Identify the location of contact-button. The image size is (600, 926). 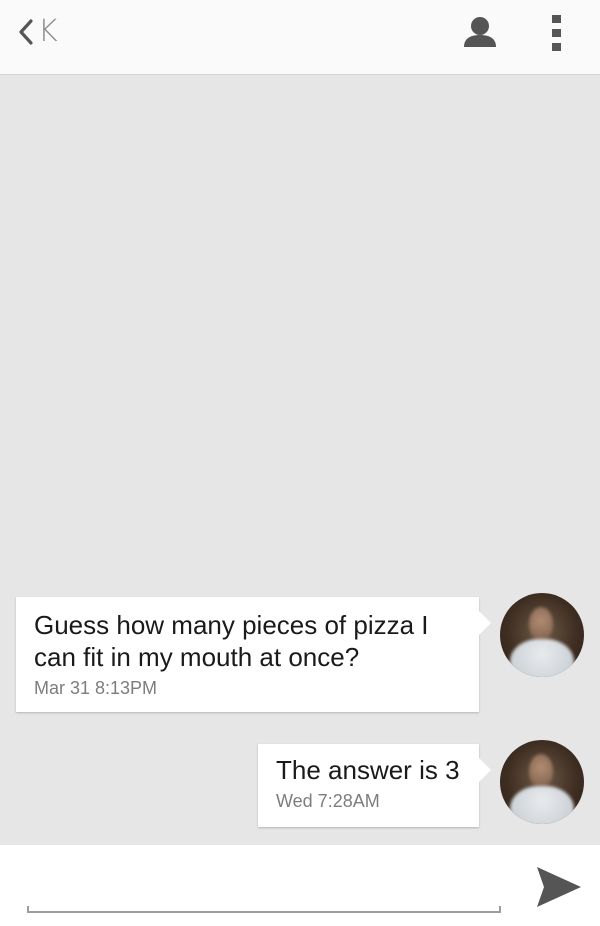
(480, 34).